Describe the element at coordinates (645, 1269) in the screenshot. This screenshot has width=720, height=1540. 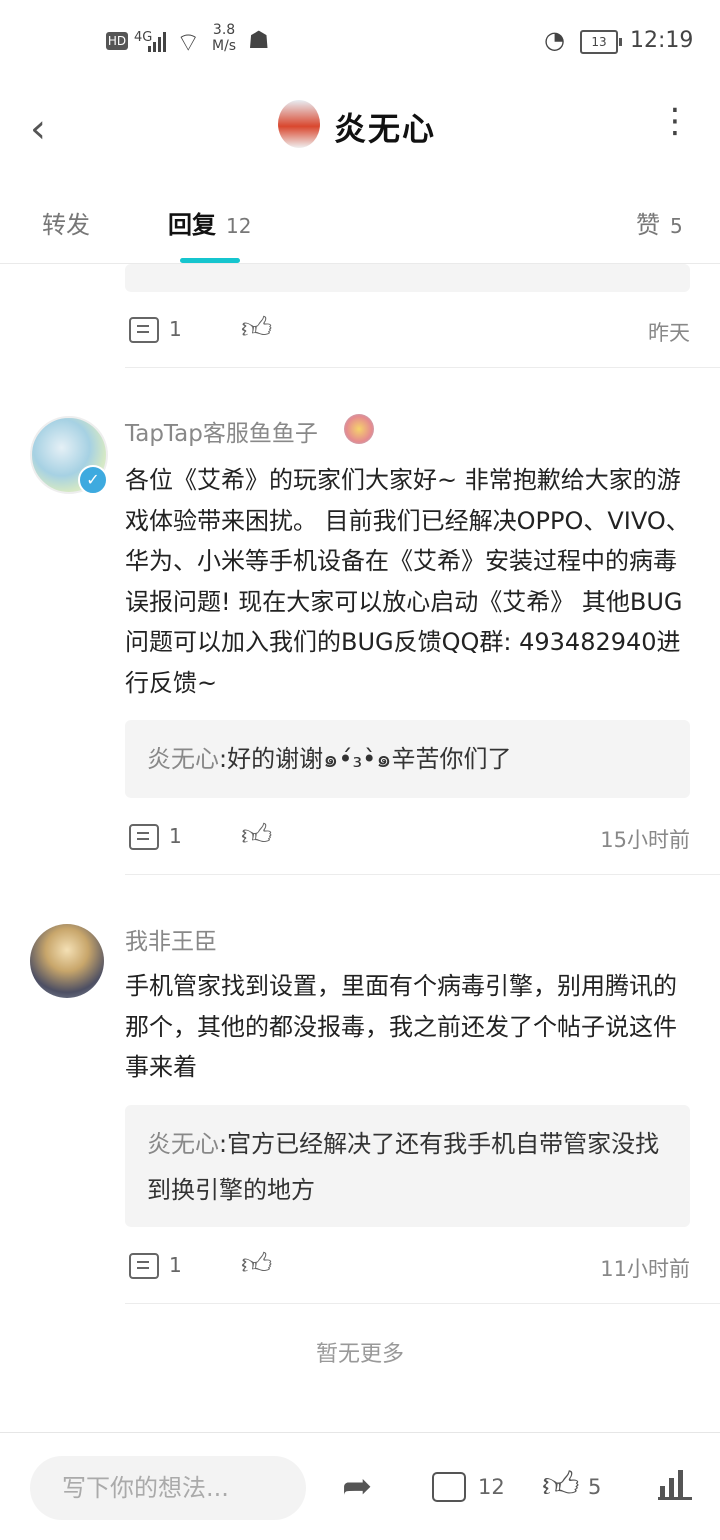
I see `comment-time: 11小时前` at that location.